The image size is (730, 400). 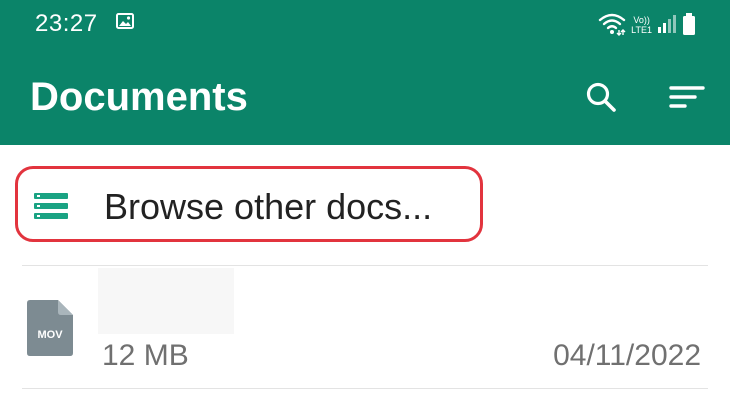 What do you see at coordinates (641, 19) in the screenshot?
I see `volte-top-text: Vo))` at bounding box center [641, 19].